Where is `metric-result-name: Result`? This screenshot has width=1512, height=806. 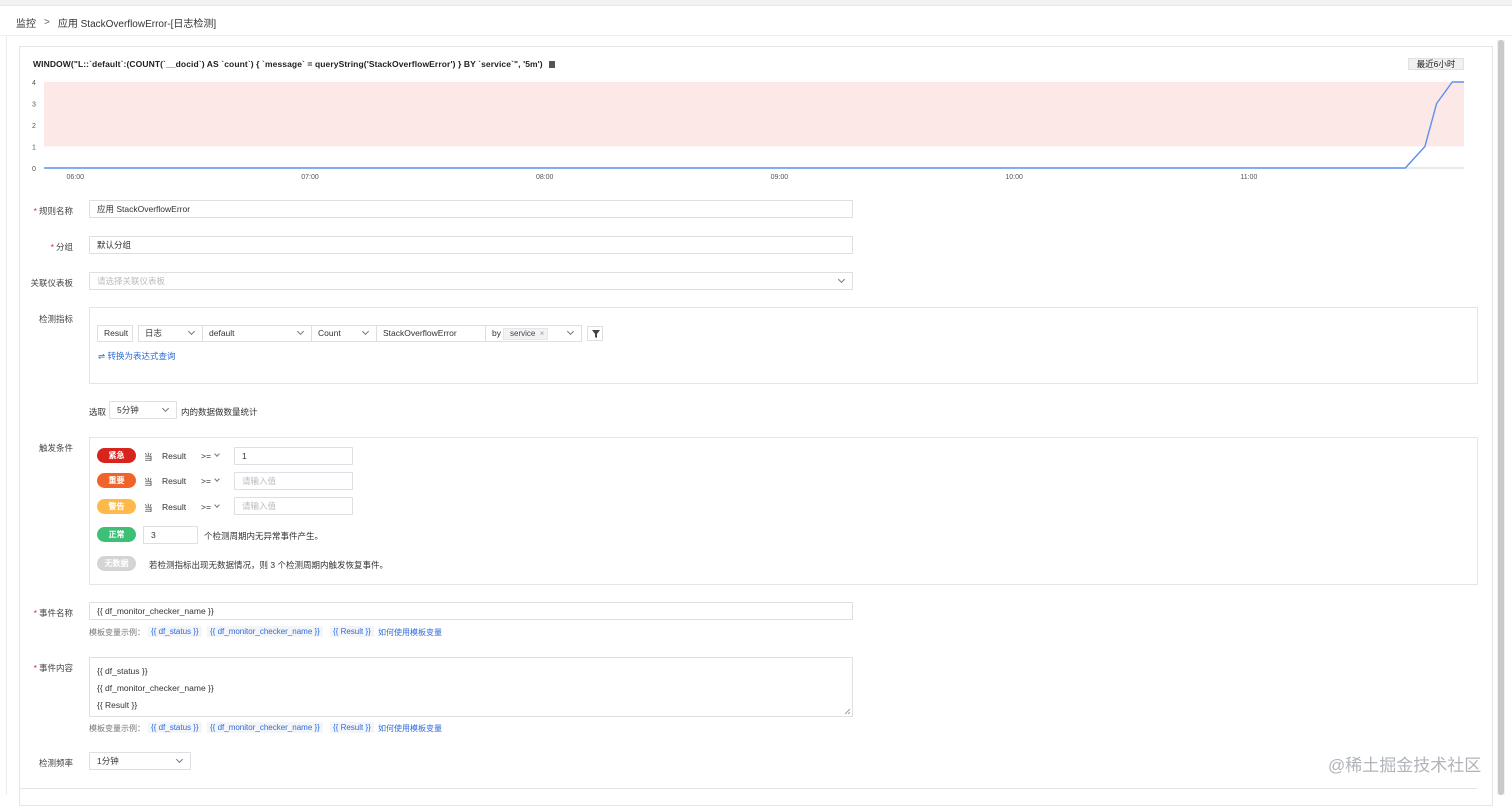
metric-result-name: Result is located at coordinates (115, 333).